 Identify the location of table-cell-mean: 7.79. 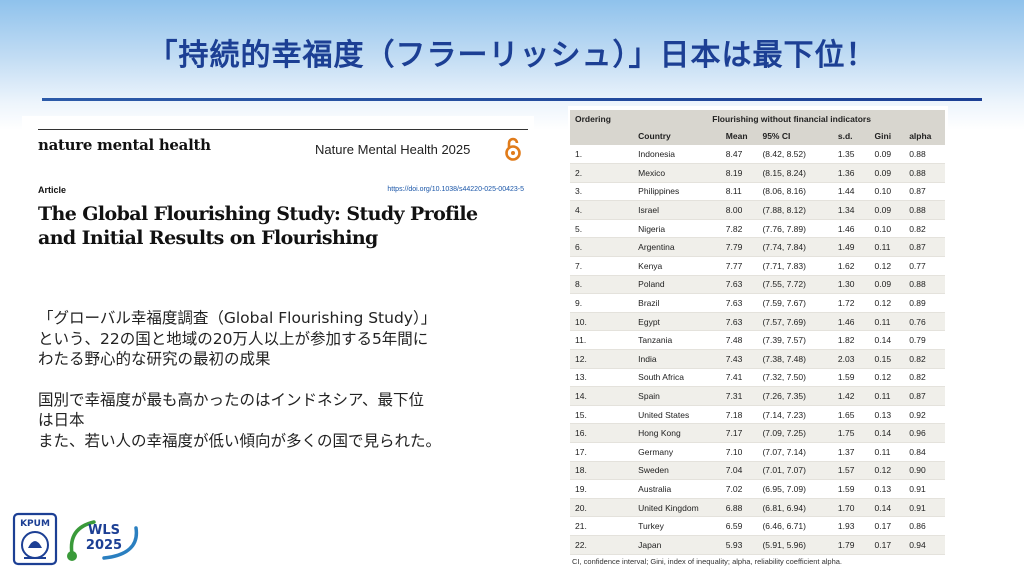
(739, 247).